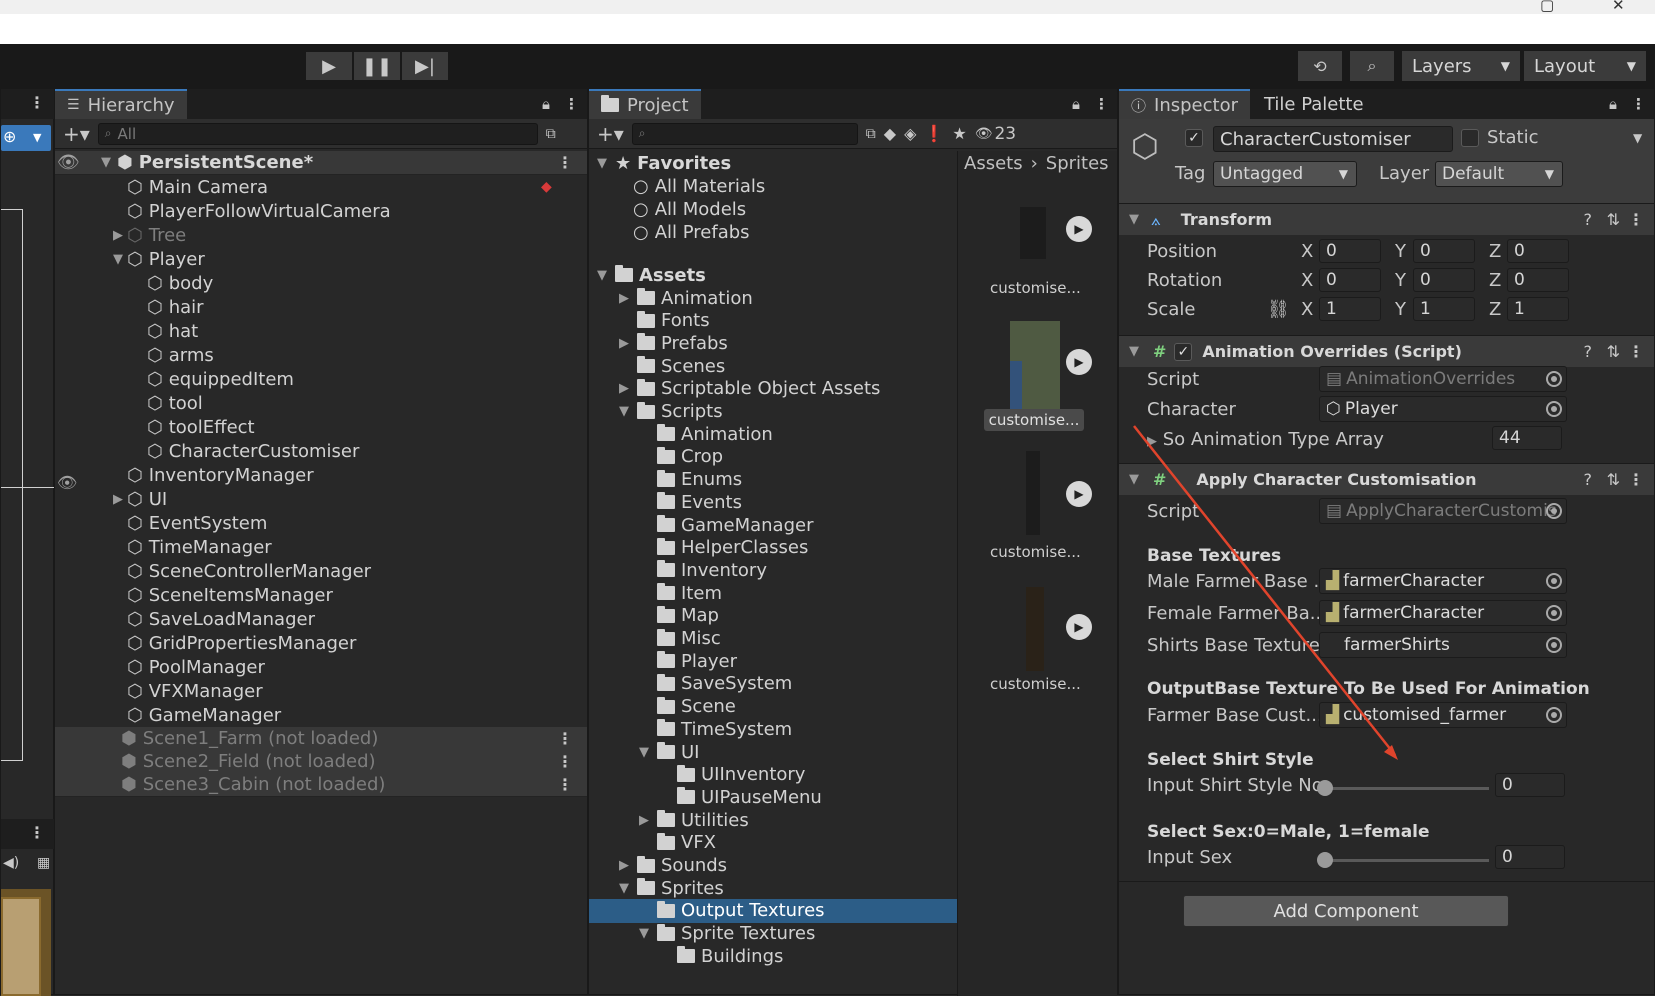 This screenshot has height=996, width=1655. Describe the element at coordinates (890, 133) in the screenshot. I see `type-filter-icon: ◆` at that location.